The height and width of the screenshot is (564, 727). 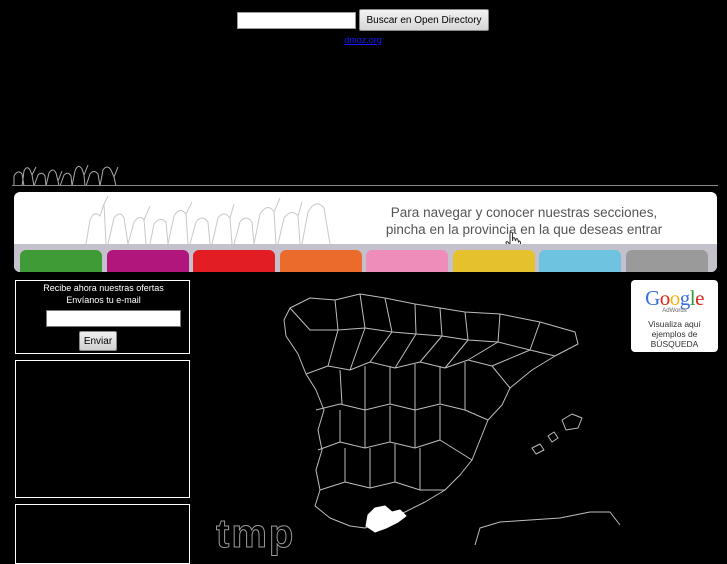 What do you see at coordinates (365, 185) in the screenshot?
I see `header-divider` at bounding box center [365, 185].